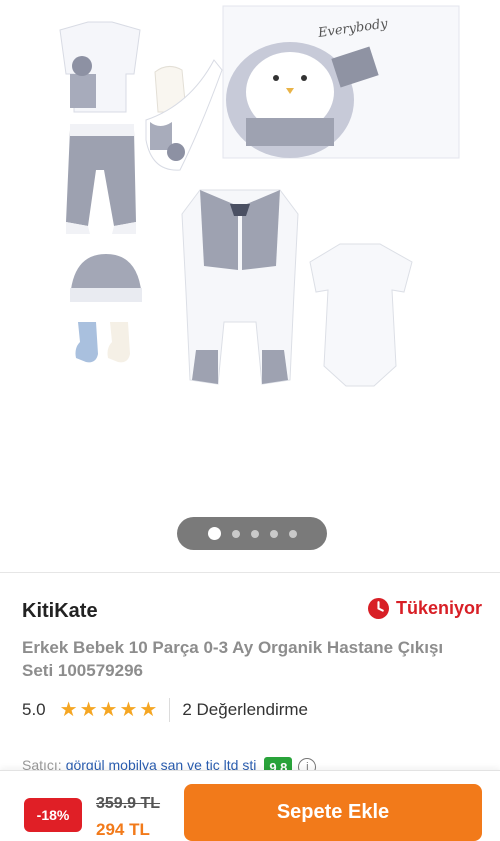 This screenshot has height=841, width=500. What do you see at coordinates (123, 829) in the screenshot?
I see `current-price: 294 TL` at bounding box center [123, 829].